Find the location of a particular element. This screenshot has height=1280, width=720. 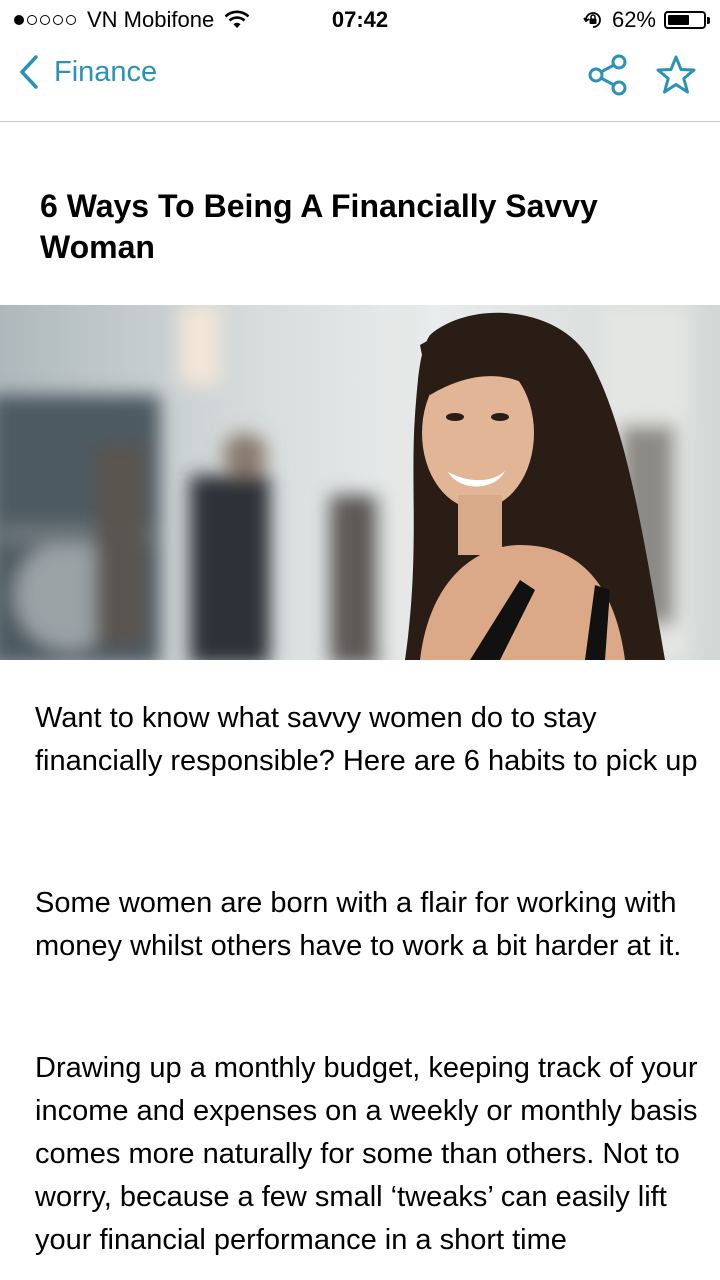

nav-bar: Finance is located at coordinates (360, 81).